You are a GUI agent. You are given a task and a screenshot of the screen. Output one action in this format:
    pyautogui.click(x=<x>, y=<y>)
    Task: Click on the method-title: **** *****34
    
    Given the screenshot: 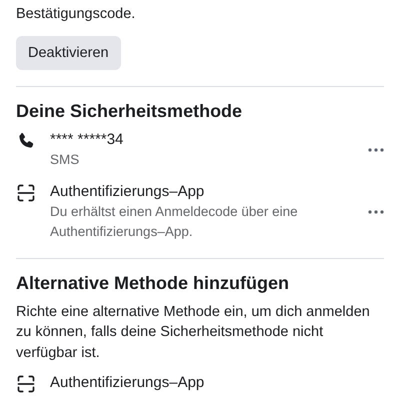 What is the action you would take?
    pyautogui.click(x=87, y=140)
    